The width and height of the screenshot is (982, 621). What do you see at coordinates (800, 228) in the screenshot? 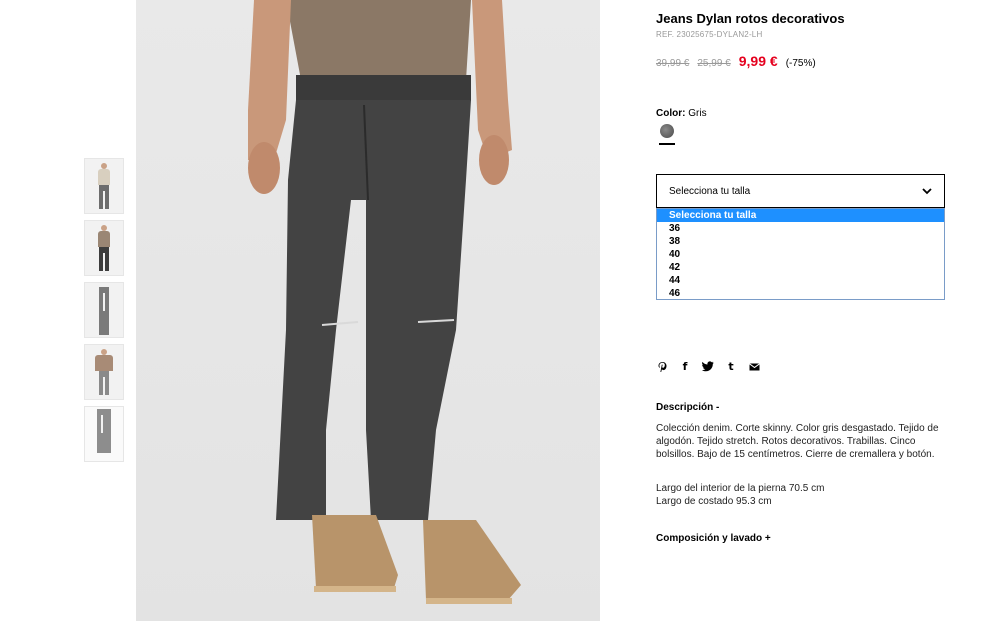
I see `size-option-36: 36` at bounding box center [800, 228].